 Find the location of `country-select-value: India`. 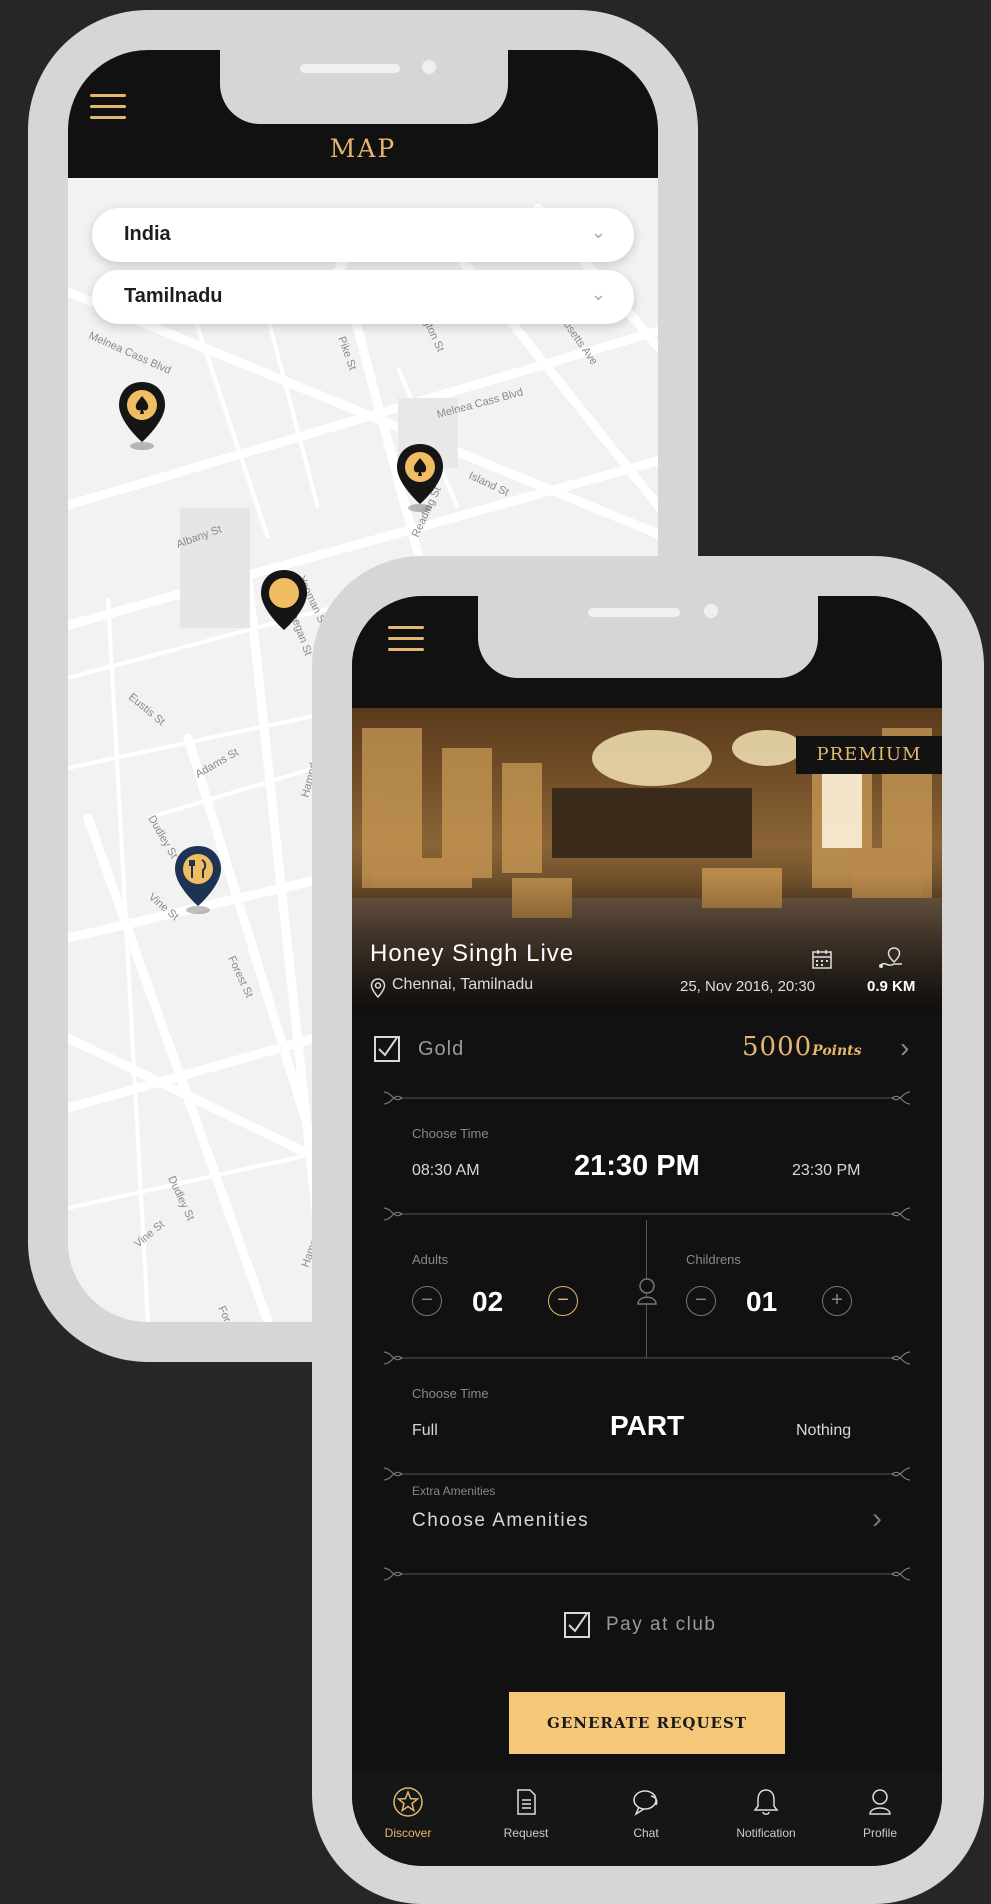

country-select-value: India is located at coordinates (147, 234).